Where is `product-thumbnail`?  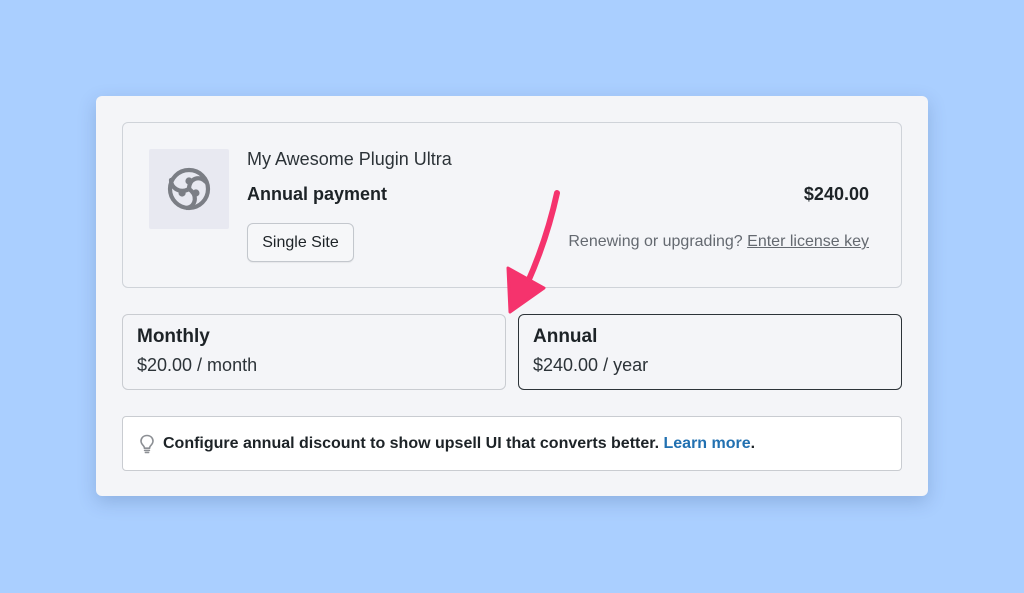 product-thumbnail is located at coordinates (189, 189).